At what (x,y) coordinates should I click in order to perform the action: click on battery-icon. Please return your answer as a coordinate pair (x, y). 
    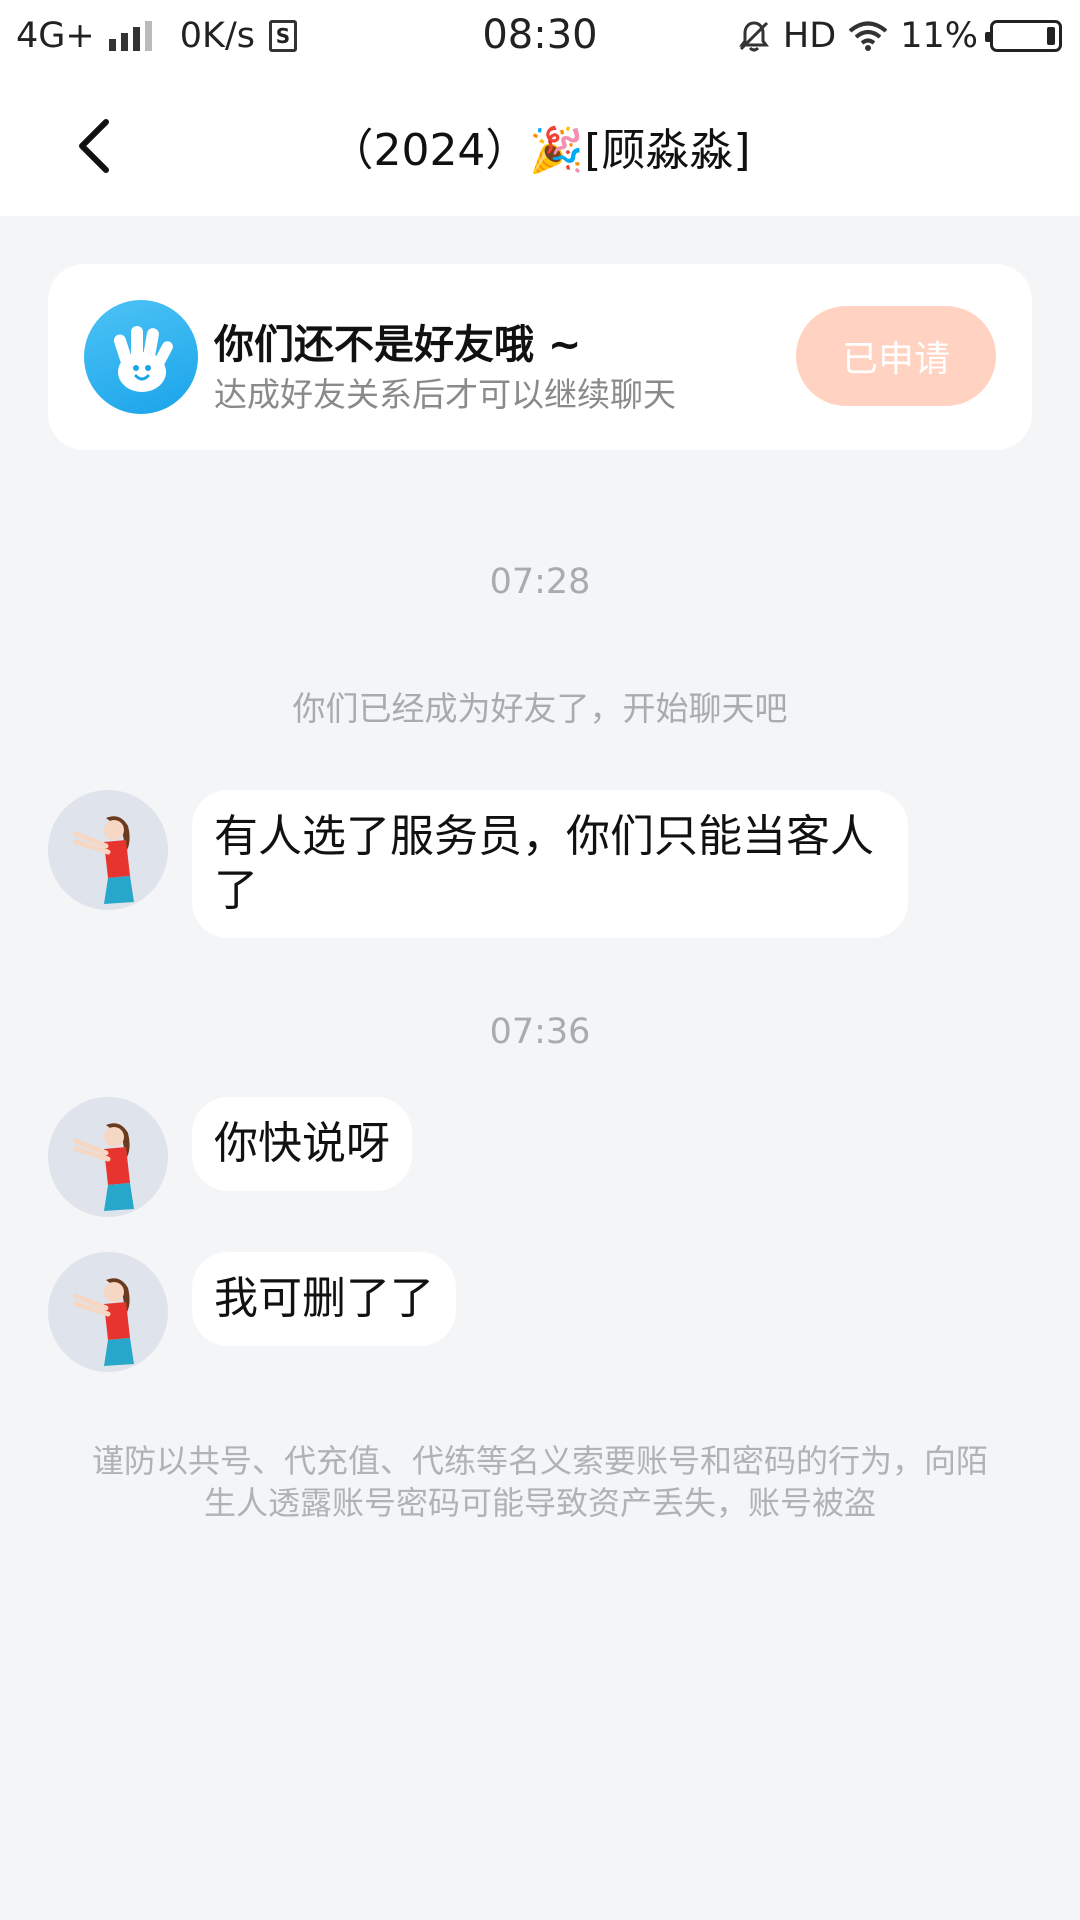
    Looking at the image, I should click on (1023, 36).